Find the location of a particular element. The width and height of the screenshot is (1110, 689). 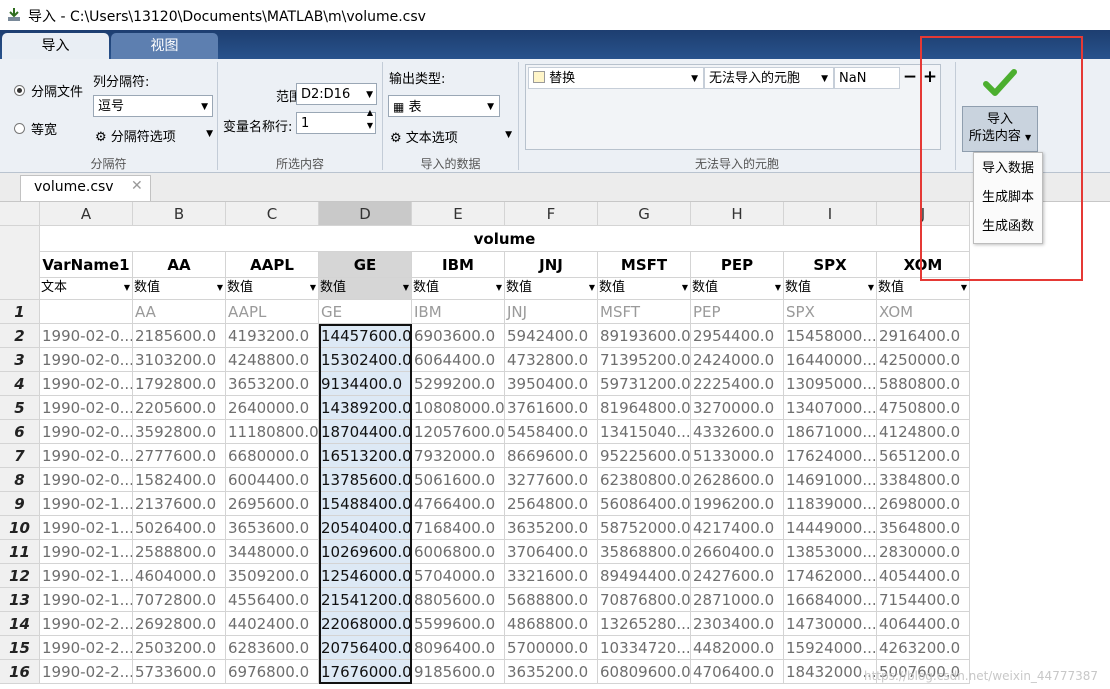

col-delimiter-select: 逗号 ▼ is located at coordinates (153, 106).